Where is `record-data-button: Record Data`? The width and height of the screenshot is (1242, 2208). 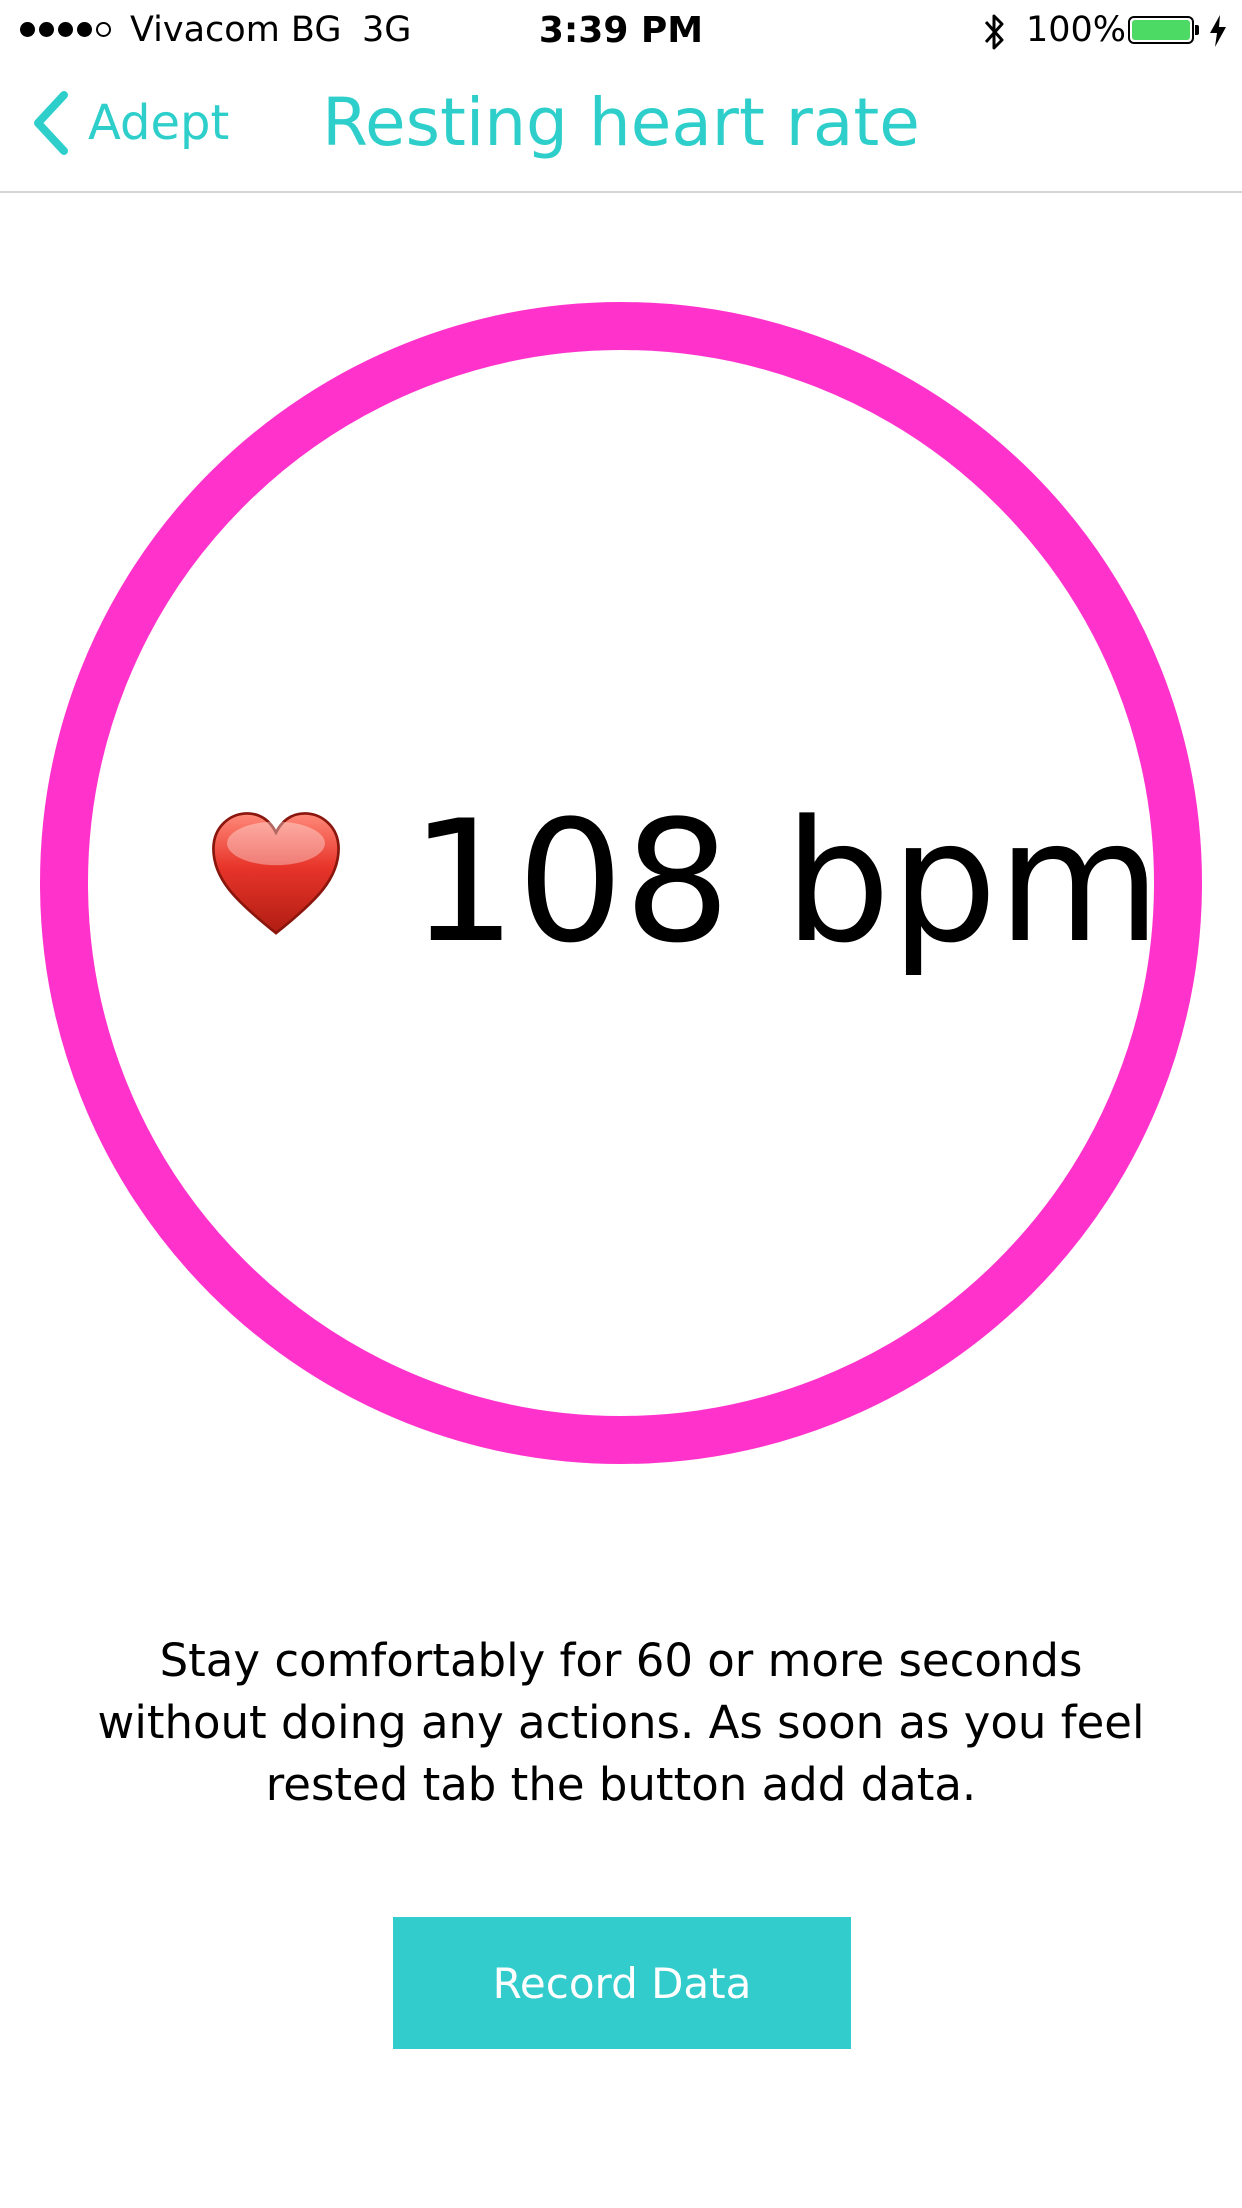
record-data-button: Record Data is located at coordinates (622, 1983).